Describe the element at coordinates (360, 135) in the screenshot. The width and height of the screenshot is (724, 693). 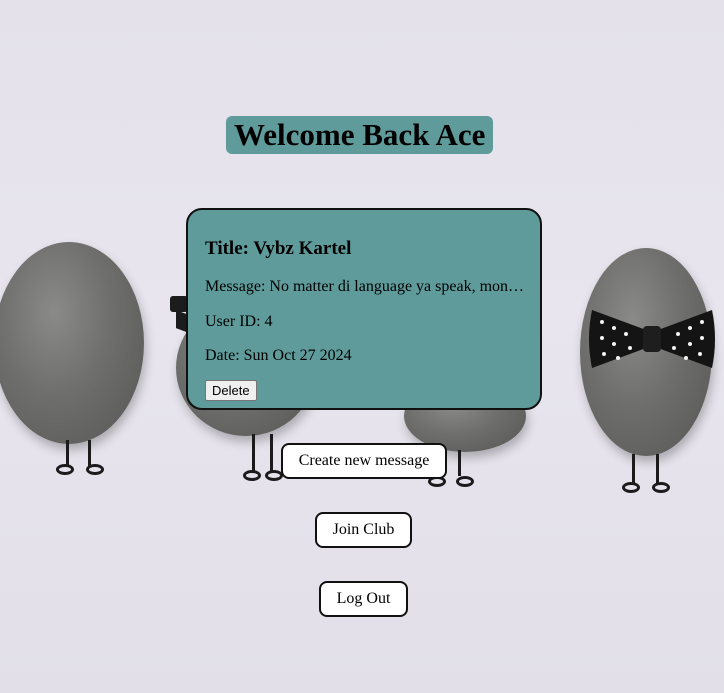
I see `welcome-heading: Welcome Back Ace` at that location.